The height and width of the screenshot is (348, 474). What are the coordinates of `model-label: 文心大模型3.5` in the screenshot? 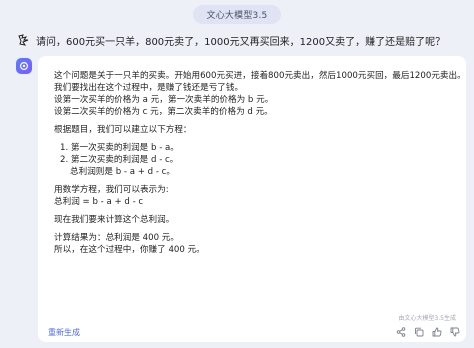 It's located at (237, 14).